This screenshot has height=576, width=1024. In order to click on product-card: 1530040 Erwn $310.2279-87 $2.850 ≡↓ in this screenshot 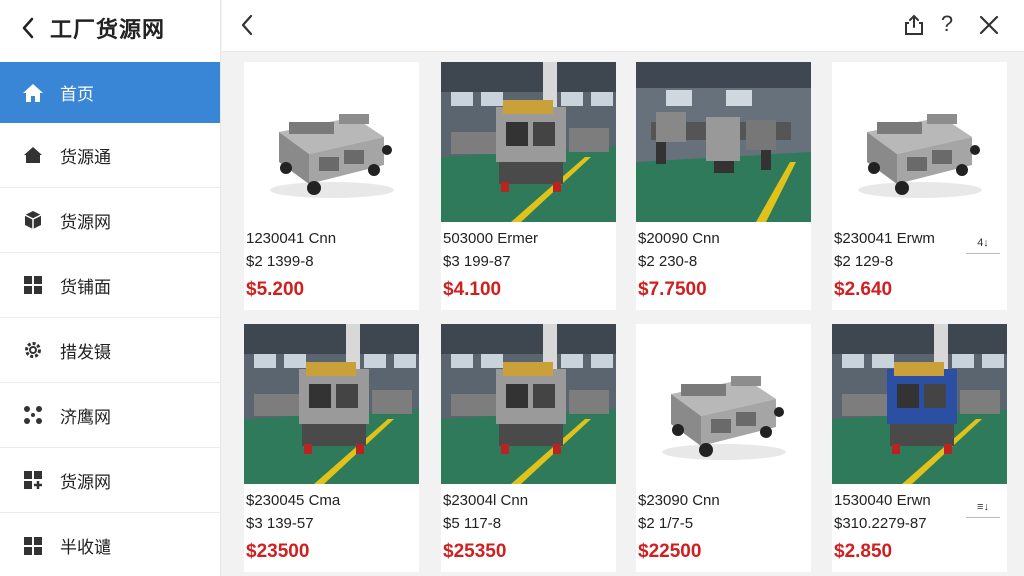, I will do `click(919, 448)`.